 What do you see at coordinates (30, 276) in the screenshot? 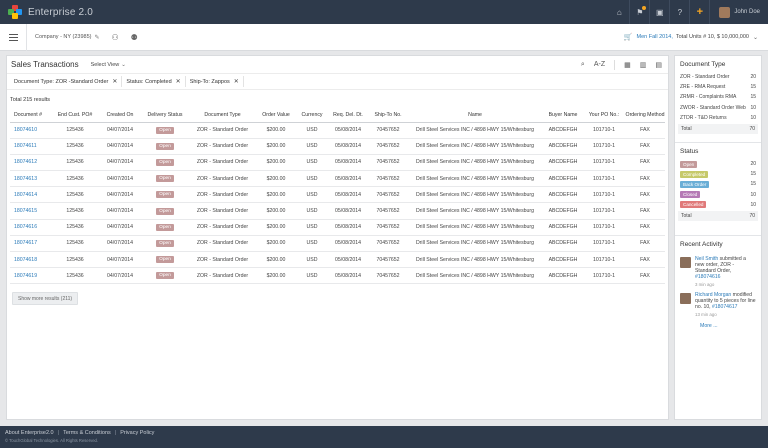
I see `document-number-link: 18074619` at bounding box center [30, 276].